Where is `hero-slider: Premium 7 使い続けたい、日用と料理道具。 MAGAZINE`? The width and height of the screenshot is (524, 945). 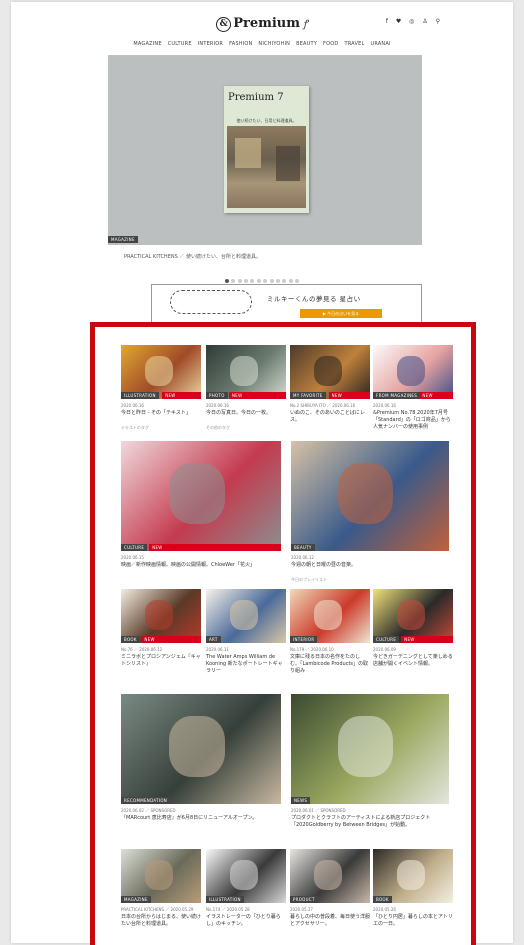 hero-slider: Premium 7 使い続けたい、日用と料理道具。 MAGAZINE is located at coordinates (265, 150).